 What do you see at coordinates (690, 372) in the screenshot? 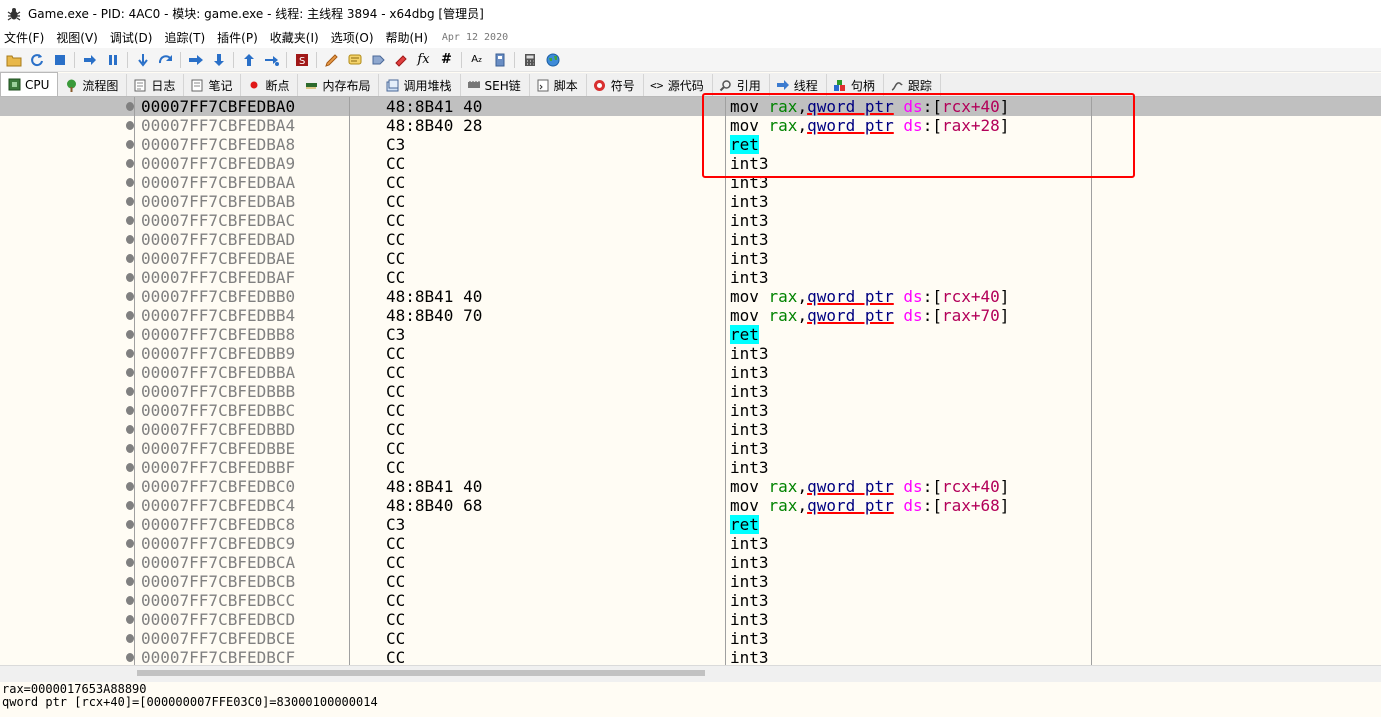
I see `disasm-row: 00007FF7CBFEDBBA CC int3` at bounding box center [690, 372].